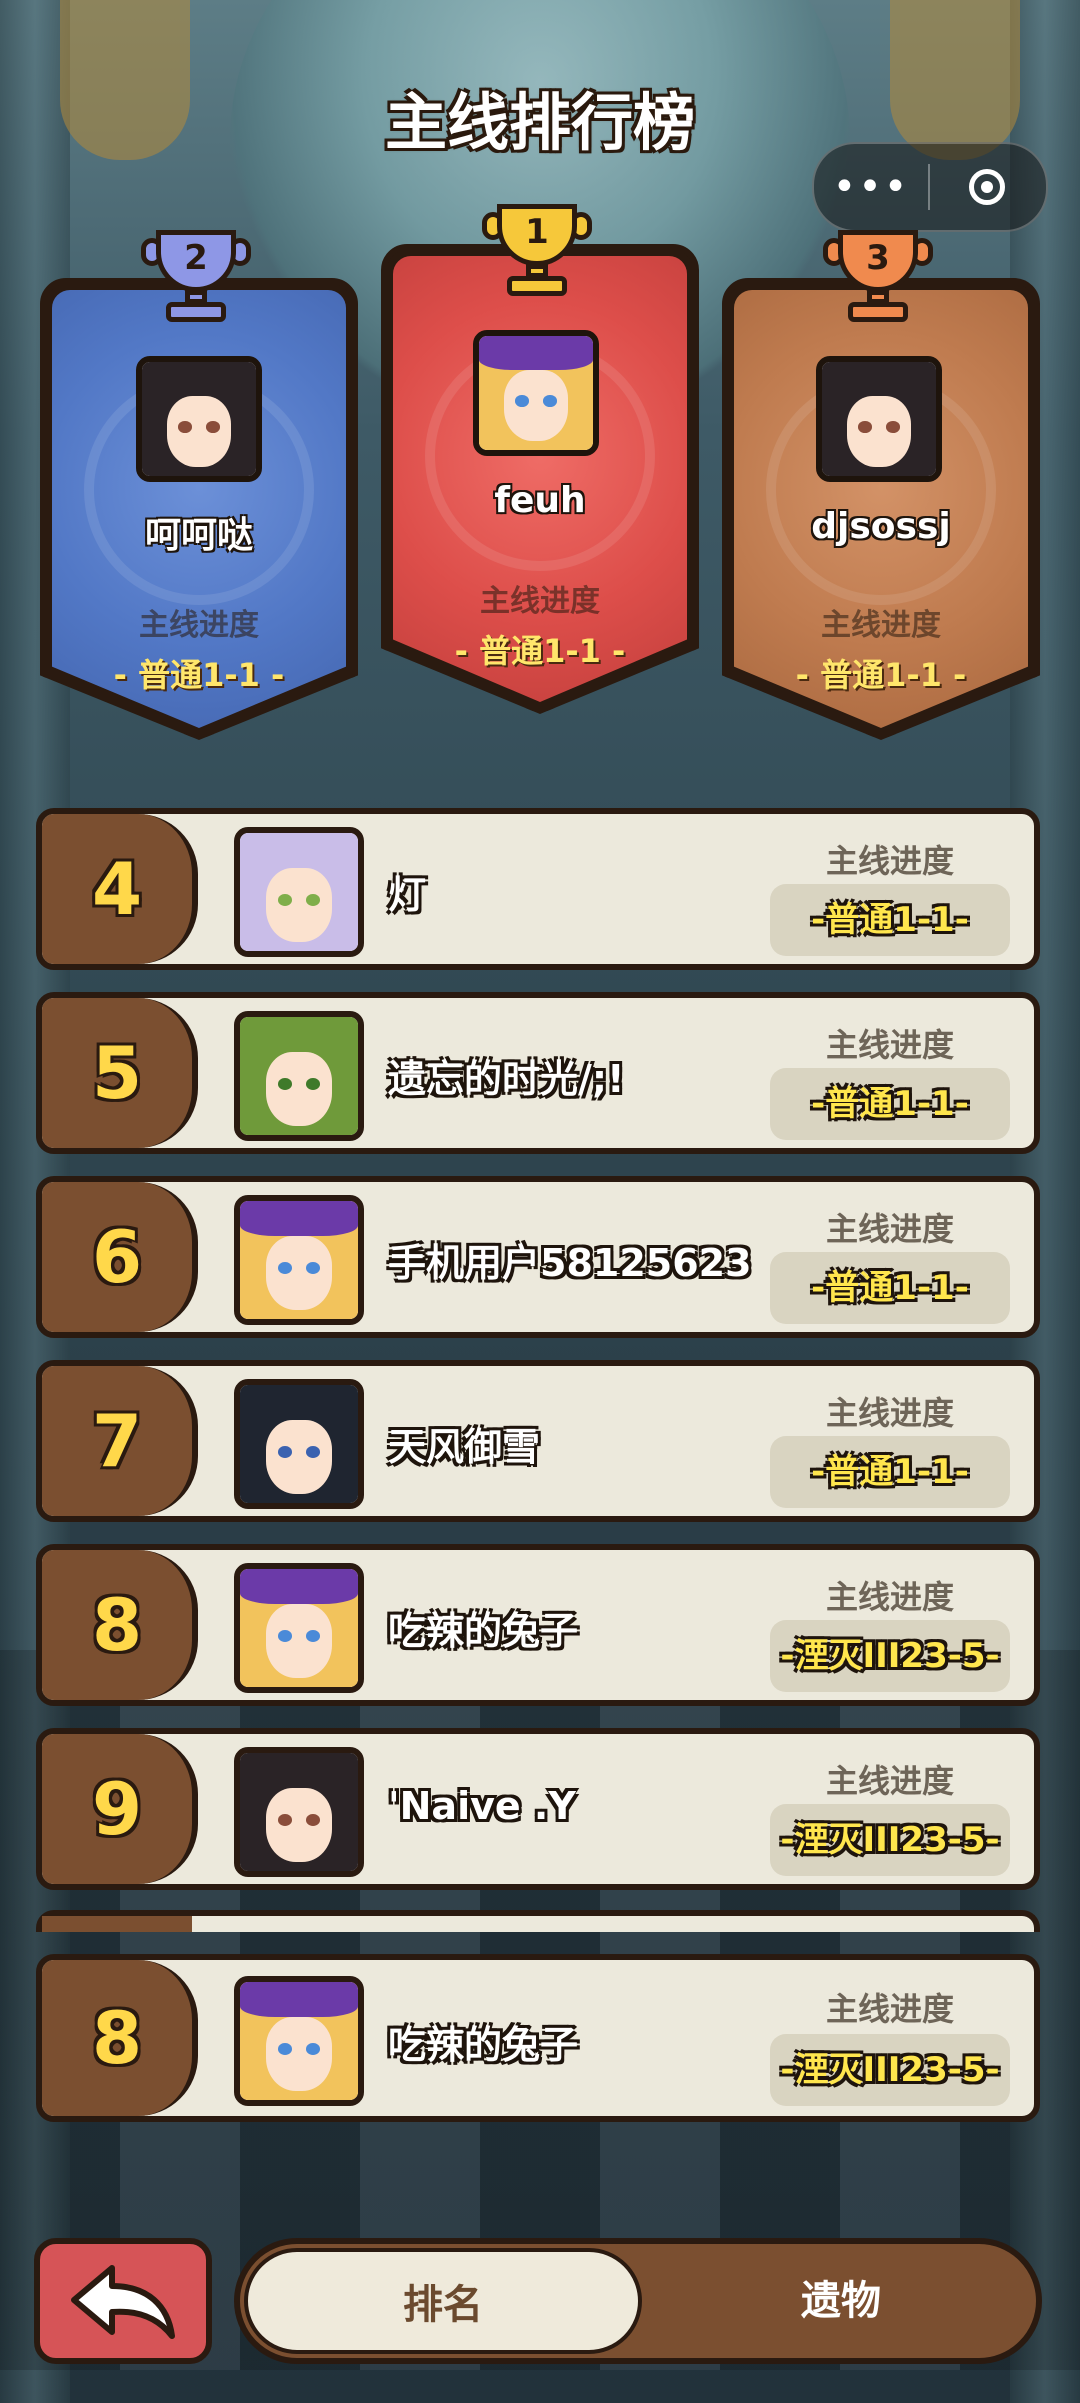 The height and width of the screenshot is (2403, 1080). I want to click on podium-rank-number: 2, so click(196, 258).